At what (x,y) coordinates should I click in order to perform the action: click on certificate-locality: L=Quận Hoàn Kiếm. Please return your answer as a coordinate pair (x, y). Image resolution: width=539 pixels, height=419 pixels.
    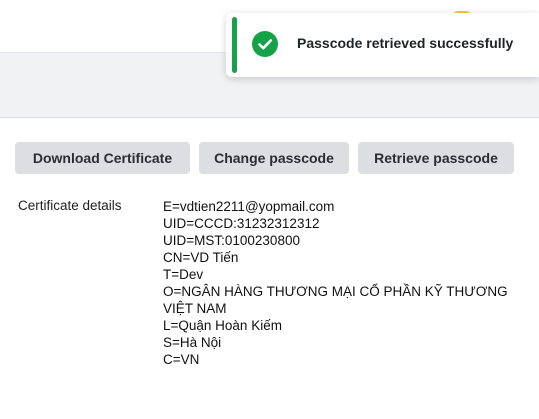
    Looking at the image, I should click on (222, 325).